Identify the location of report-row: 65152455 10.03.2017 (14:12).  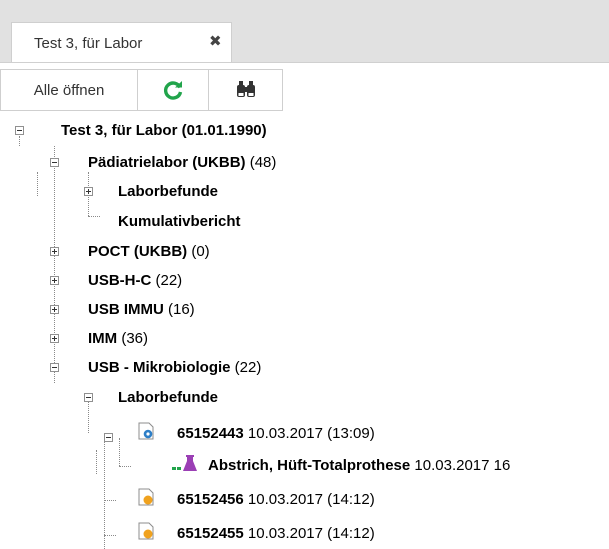
(276, 534).